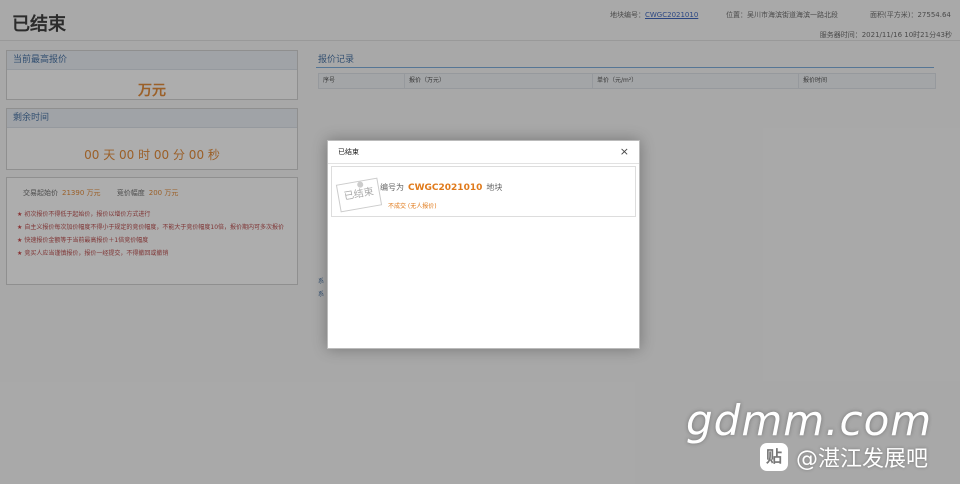 Image resolution: width=960 pixels, height=484 pixels. Describe the element at coordinates (359, 195) in the screenshot. I see `ended-stamp-icon: 已结束` at that location.